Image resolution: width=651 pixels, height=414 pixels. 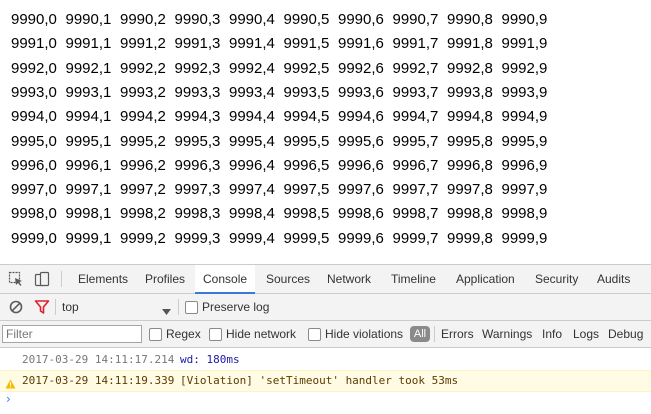 What do you see at coordinates (470, 238) in the screenshot?
I see `grid-cell: 9999,8` at bounding box center [470, 238].